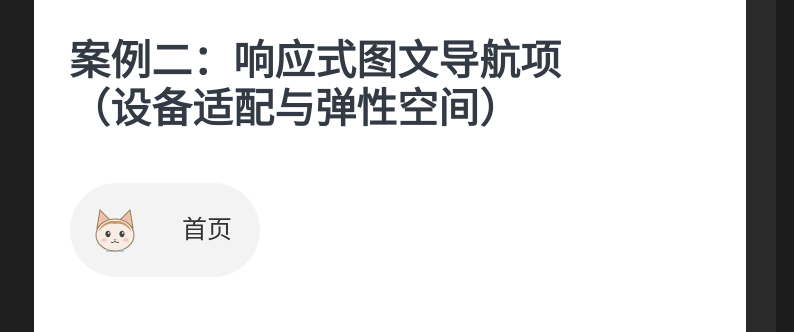  What do you see at coordinates (17, 166) in the screenshot?
I see `left-frame-edge` at bounding box center [17, 166].